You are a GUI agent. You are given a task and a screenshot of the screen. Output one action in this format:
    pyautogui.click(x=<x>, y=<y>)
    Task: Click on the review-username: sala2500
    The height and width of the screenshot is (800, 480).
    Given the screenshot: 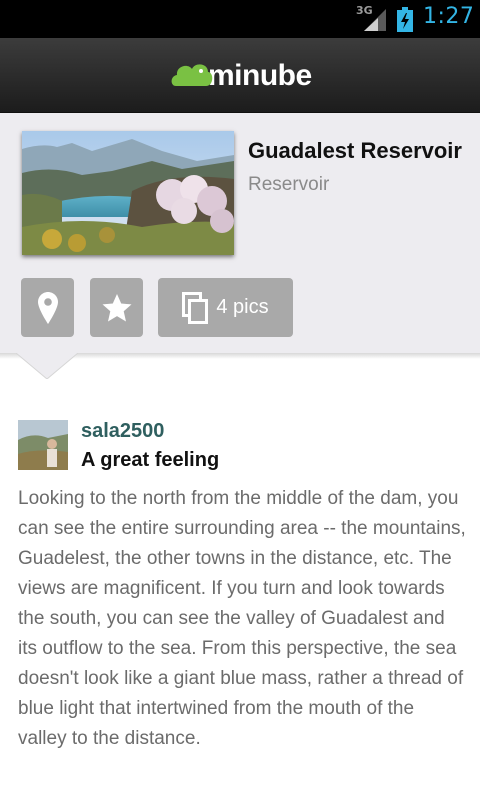 What is the action you would take?
    pyautogui.click(x=122, y=431)
    